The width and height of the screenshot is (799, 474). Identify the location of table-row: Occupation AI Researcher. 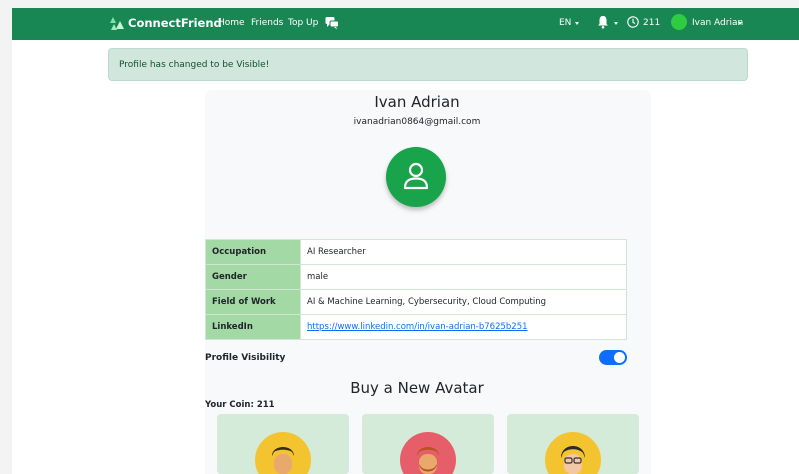
(416, 252).